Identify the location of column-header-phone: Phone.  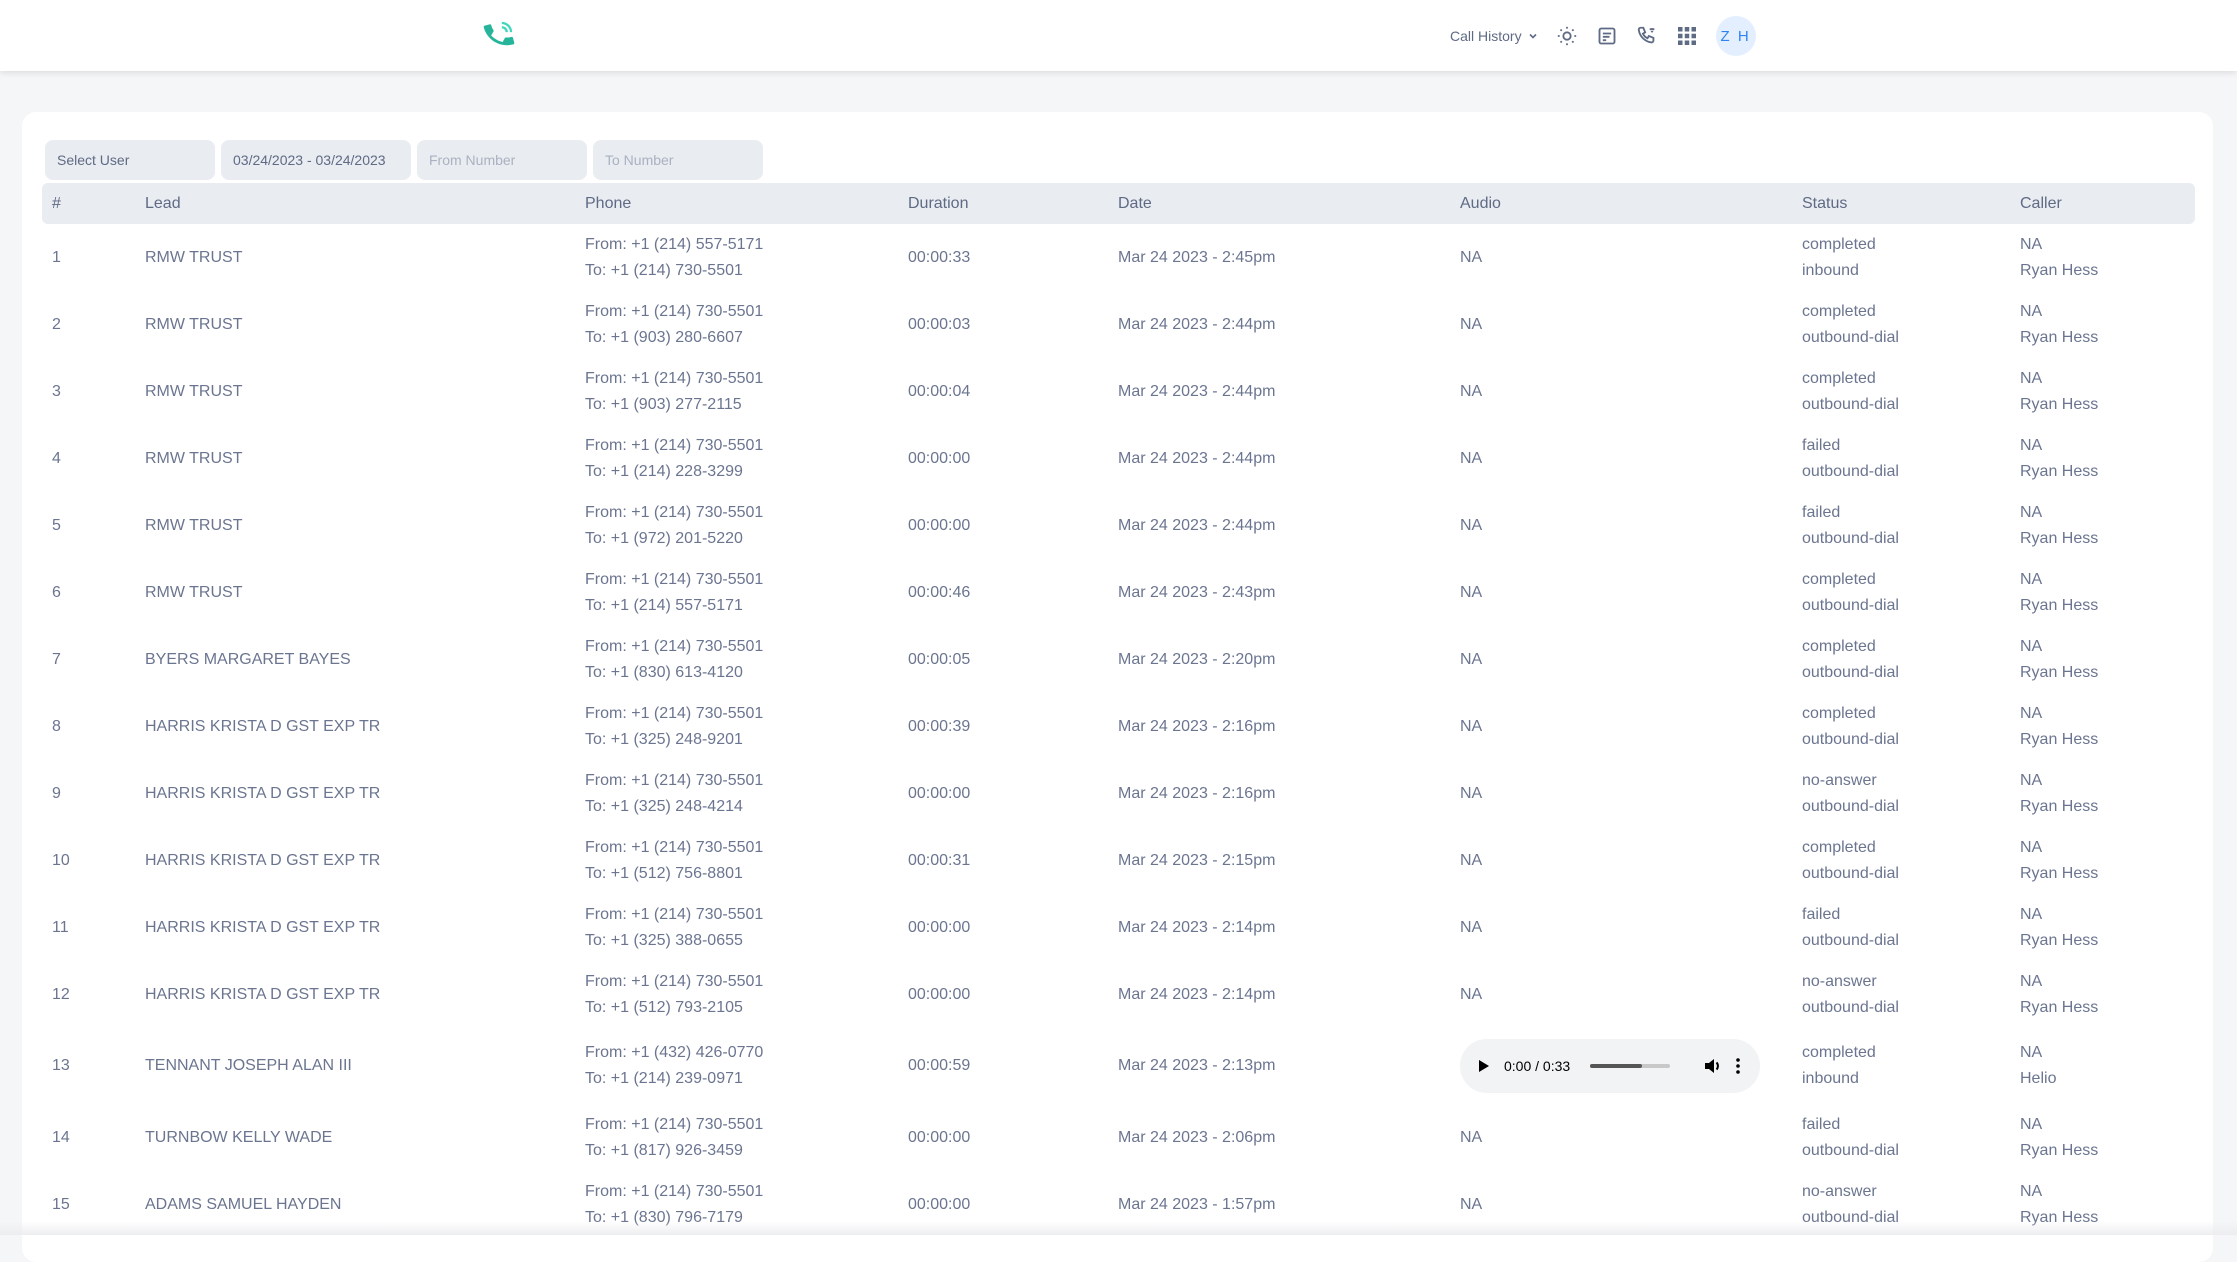
(736, 203).